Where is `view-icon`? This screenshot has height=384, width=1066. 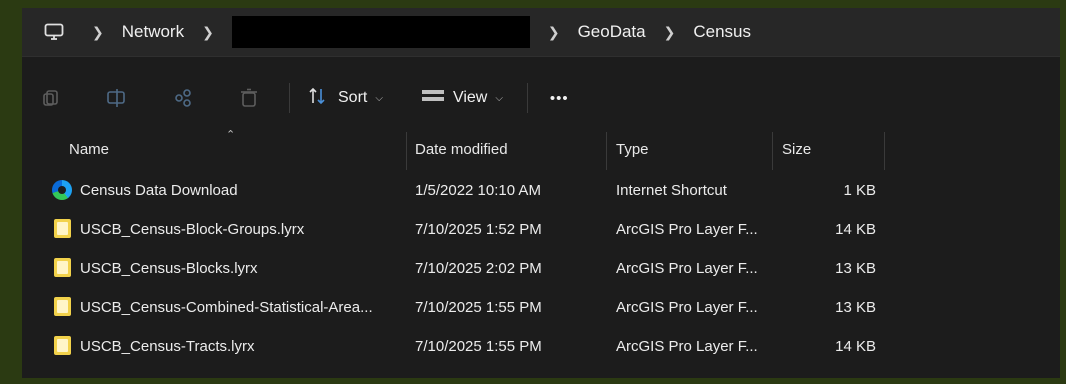 view-icon is located at coordinates (433, 98).